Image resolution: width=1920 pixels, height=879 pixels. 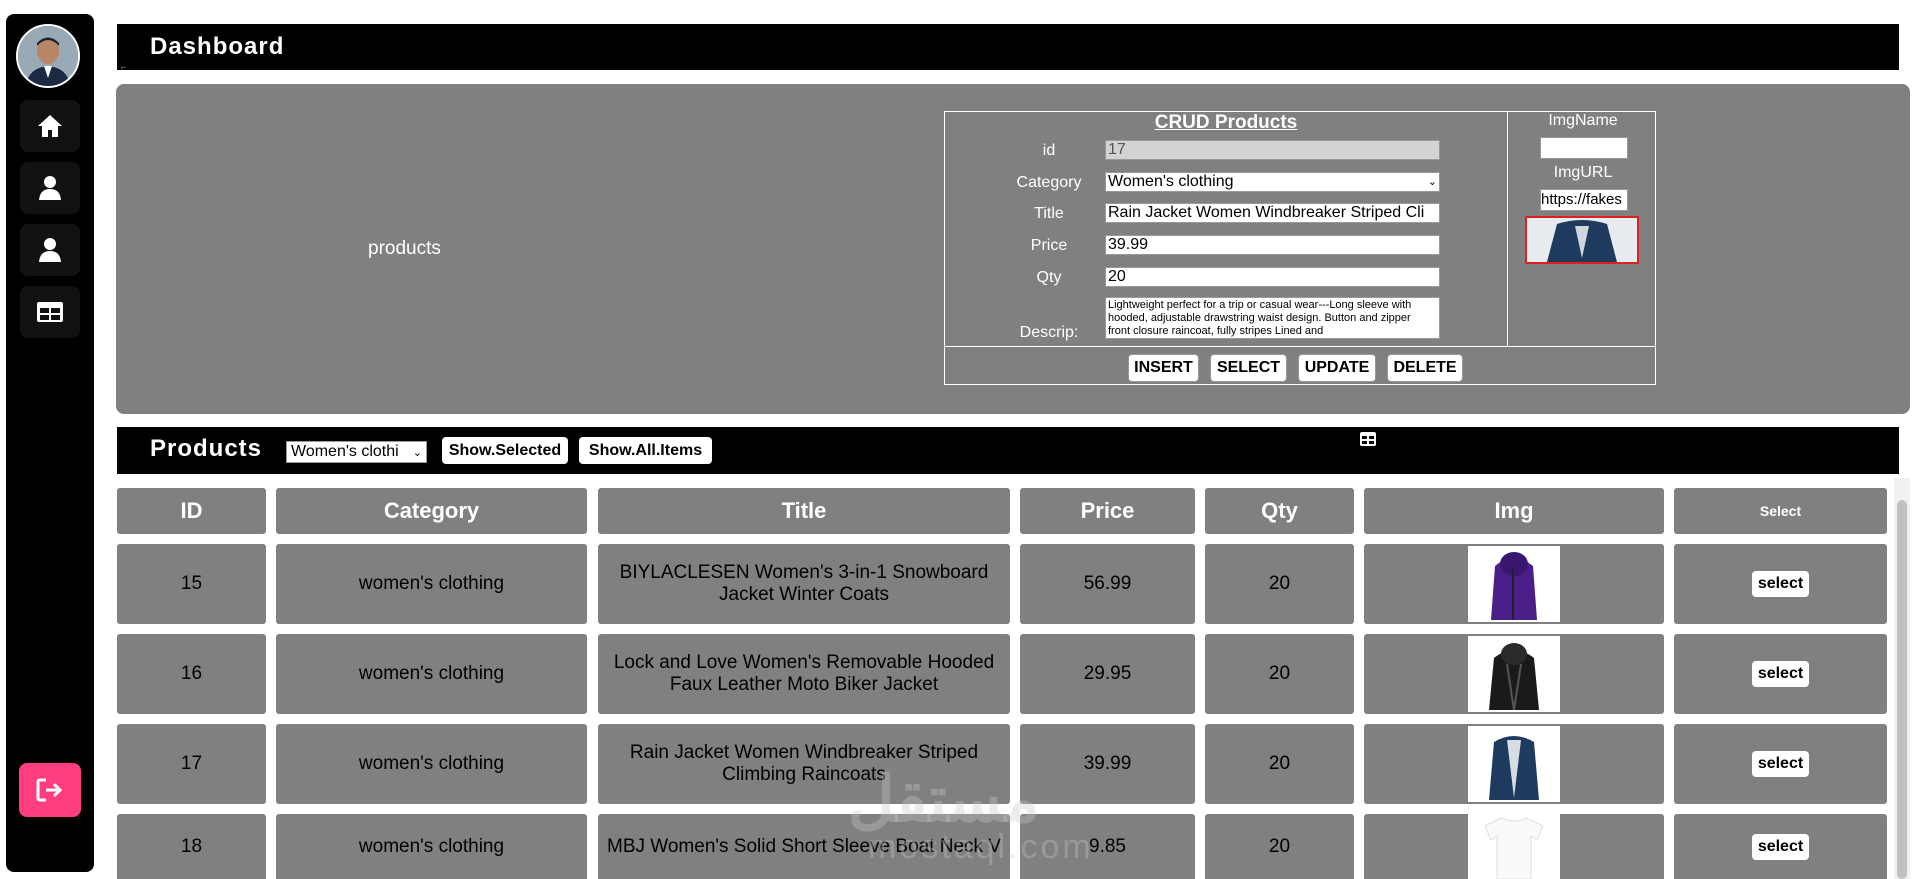 I want to click on qty-label: Qty, so click(x=1049, y=277).